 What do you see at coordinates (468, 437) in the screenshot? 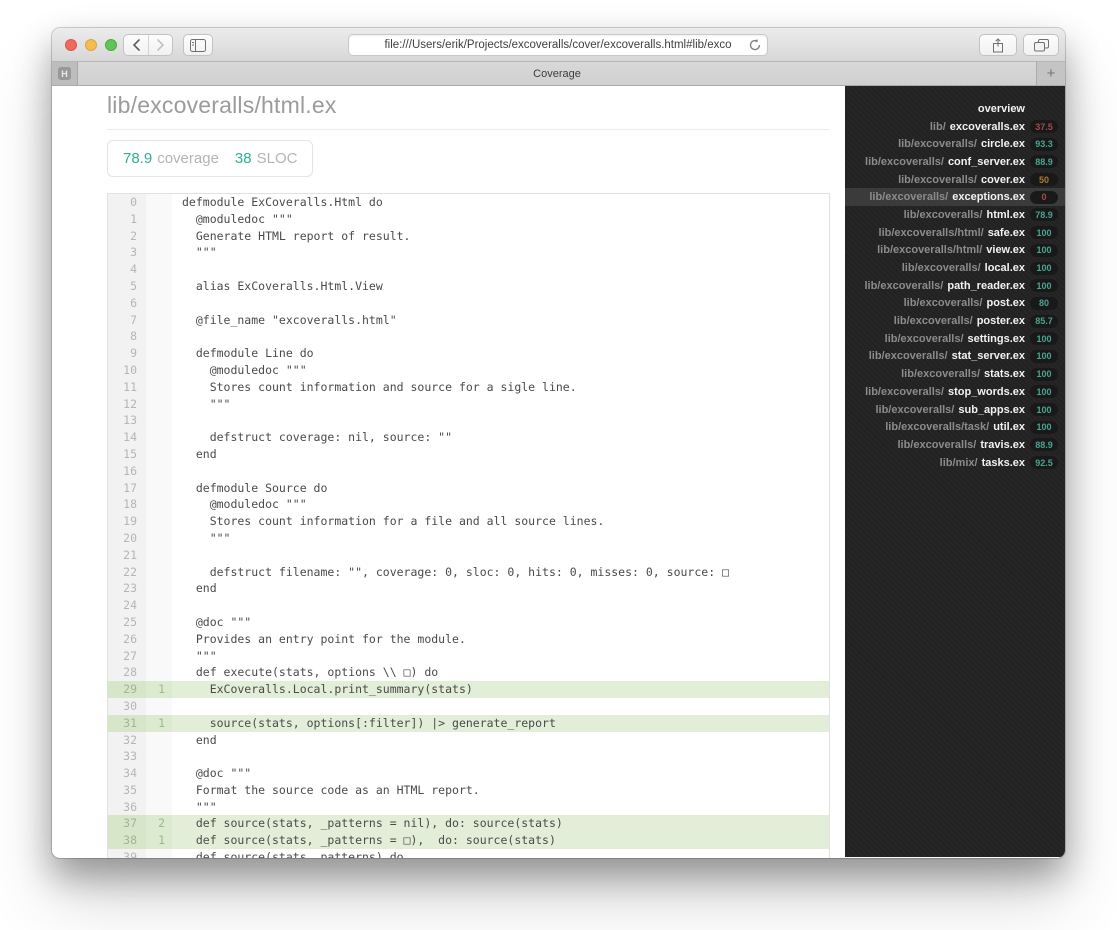
I see `code-line: 14 defstruct coverage: nil, source: ""` at bounding box center [468, 437].